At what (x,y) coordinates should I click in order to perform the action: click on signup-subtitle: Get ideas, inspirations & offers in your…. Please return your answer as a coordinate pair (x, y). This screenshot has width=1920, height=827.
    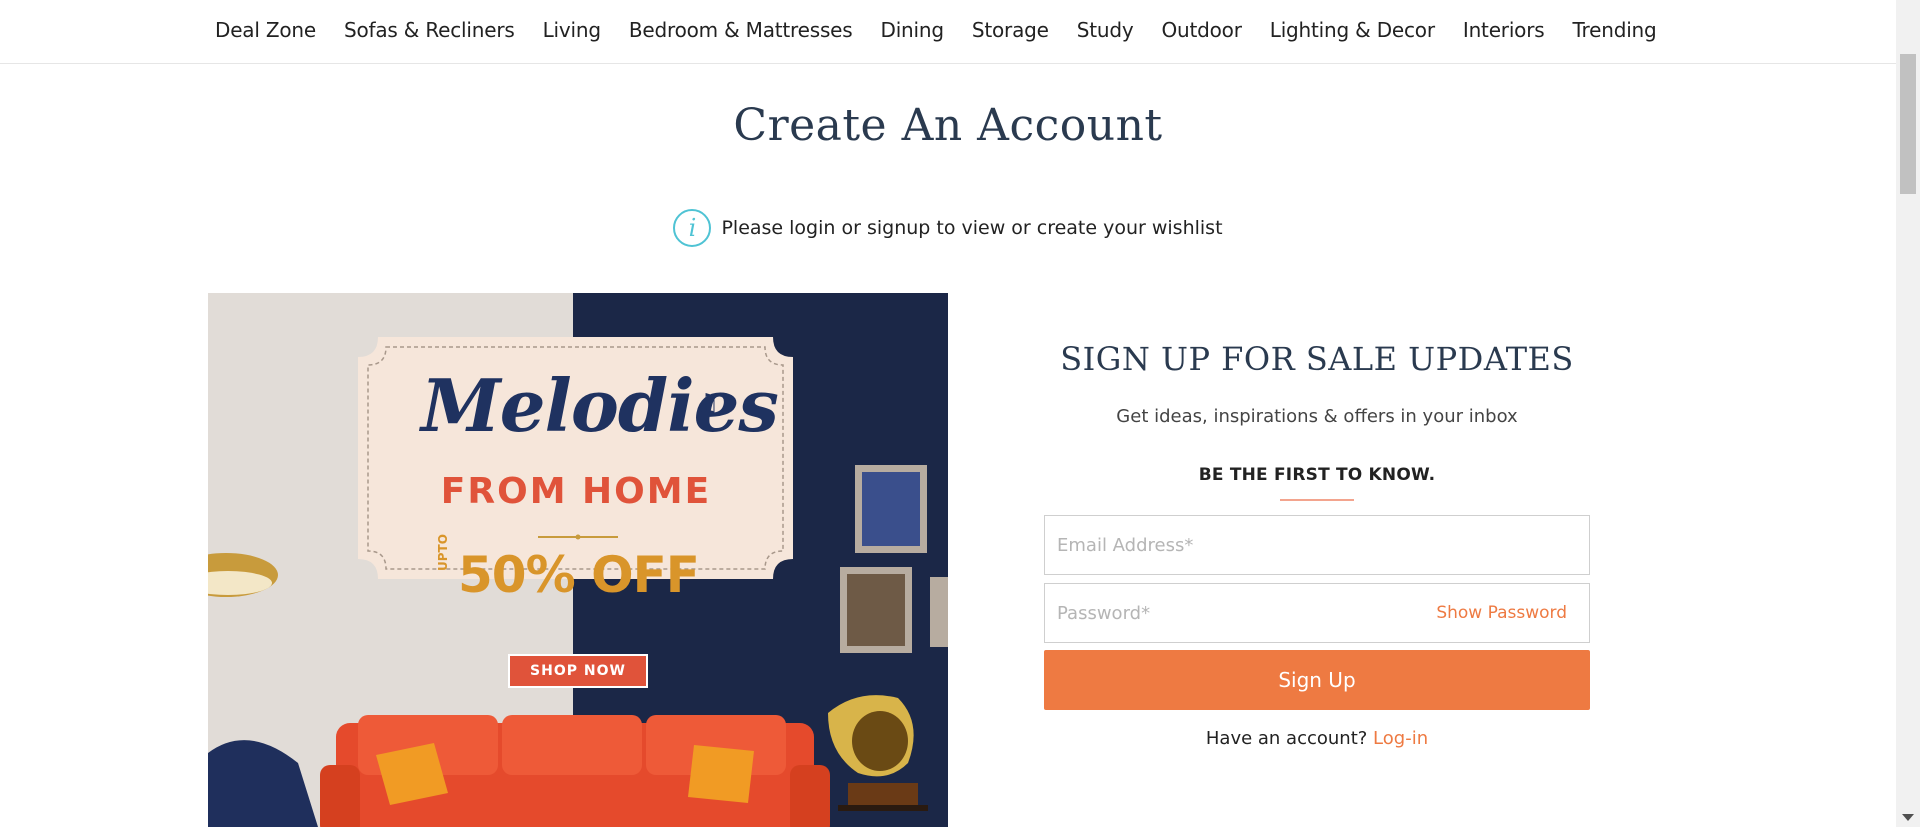
    Looking at the image, I should click on (1317, 416).